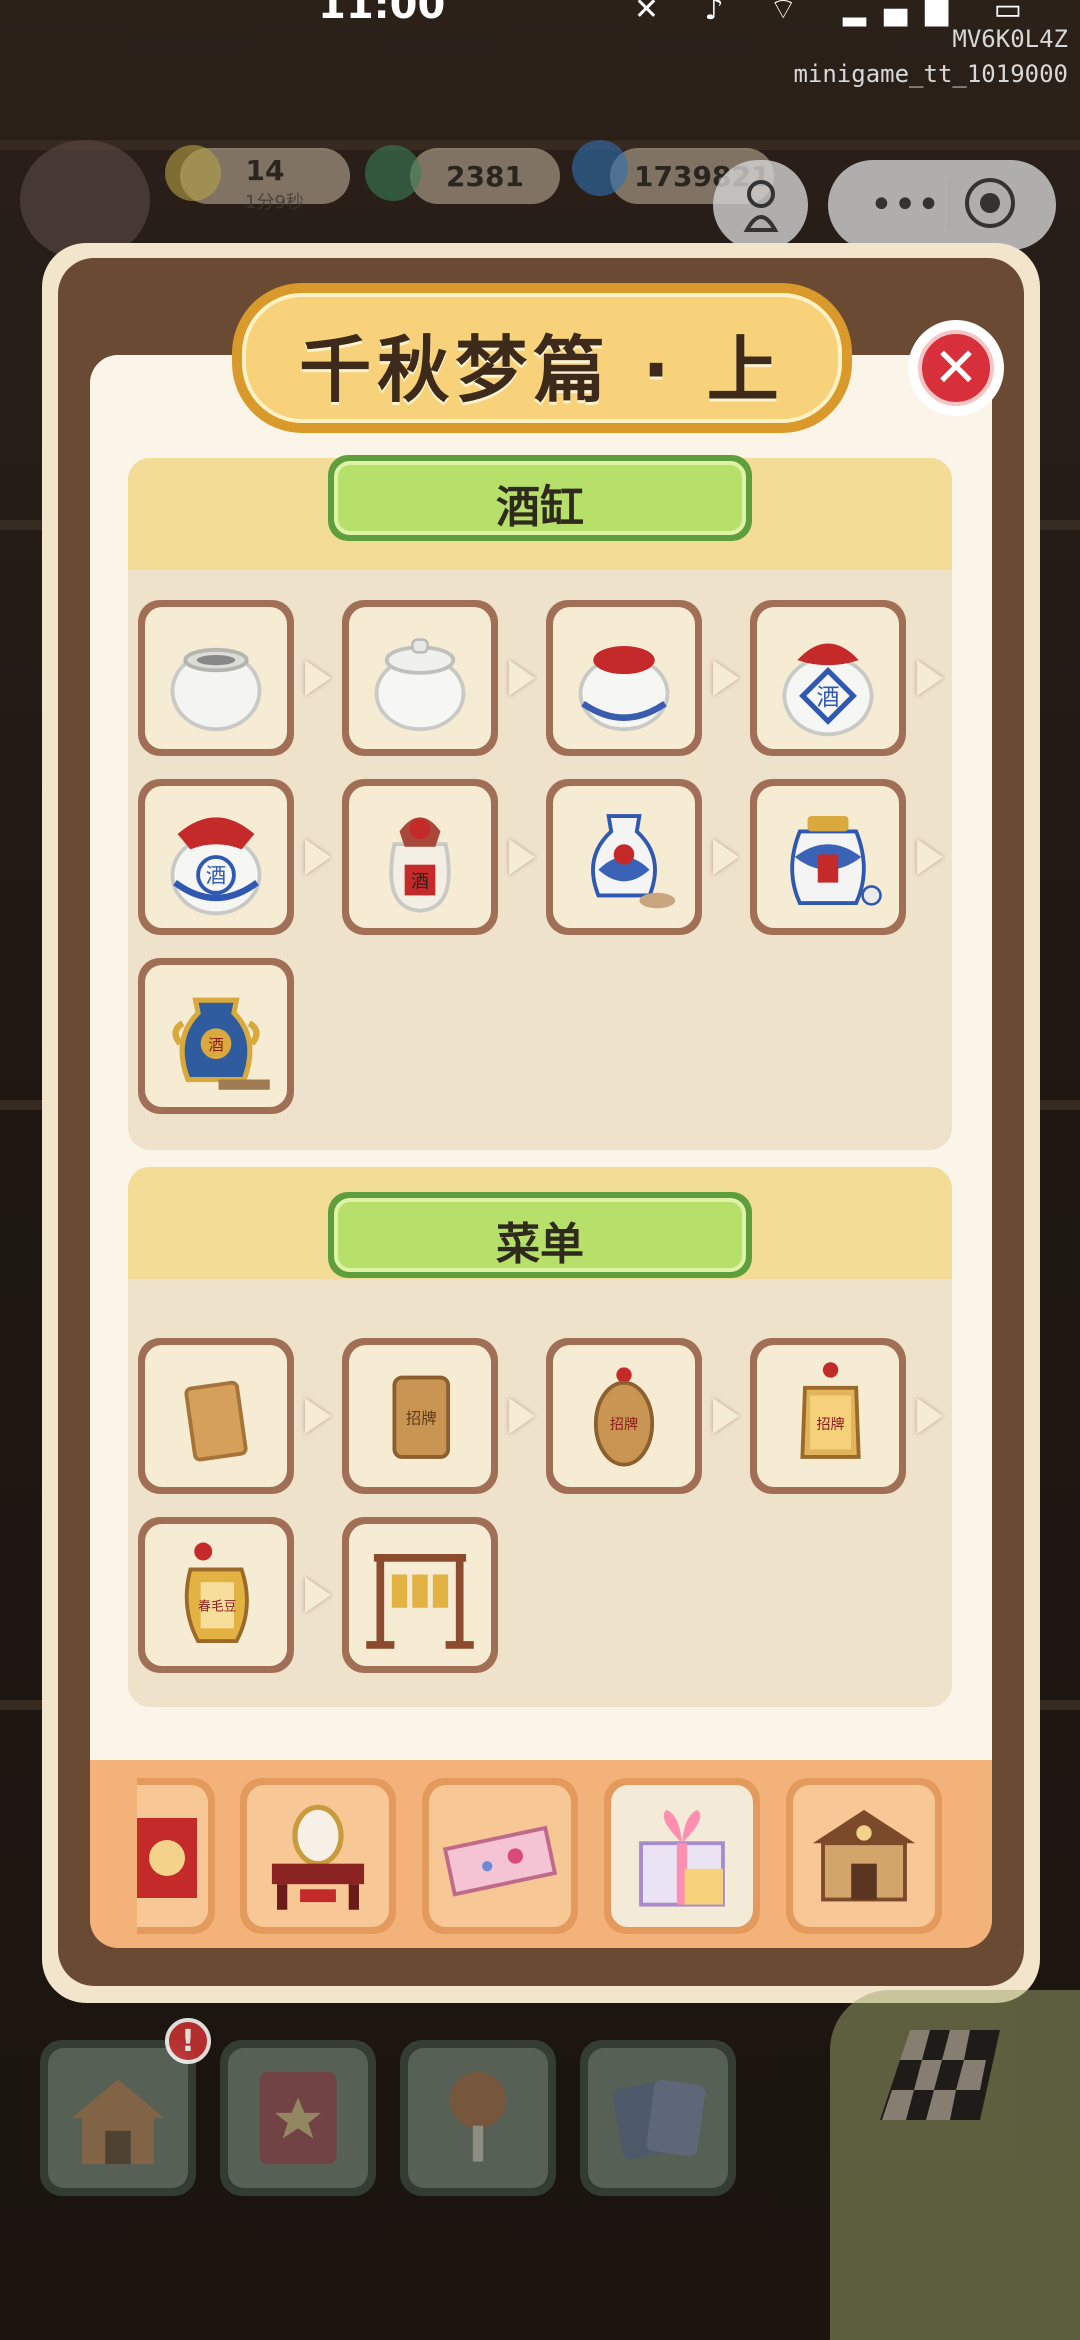 Image resolution: width=1080 pixels, height=2340 pixels. I want to click on gold-medallion-icon: 春毛豆, so click(216, 1592).